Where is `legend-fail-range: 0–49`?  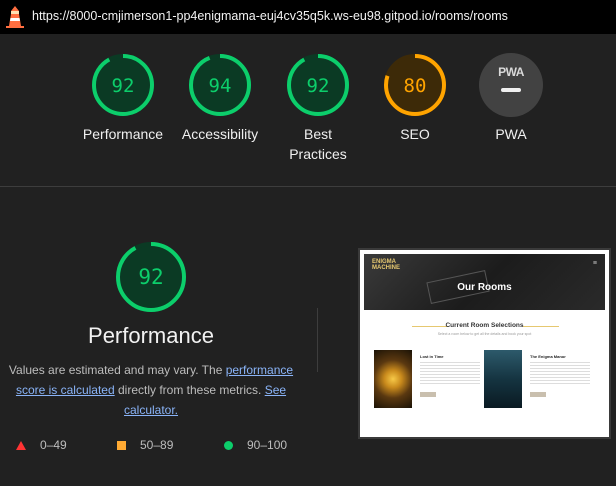 legend-fail-range: 0–49 is located at coordinates (53, 445).